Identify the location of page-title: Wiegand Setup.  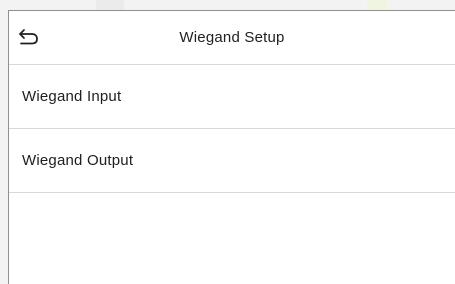
(232, 37).